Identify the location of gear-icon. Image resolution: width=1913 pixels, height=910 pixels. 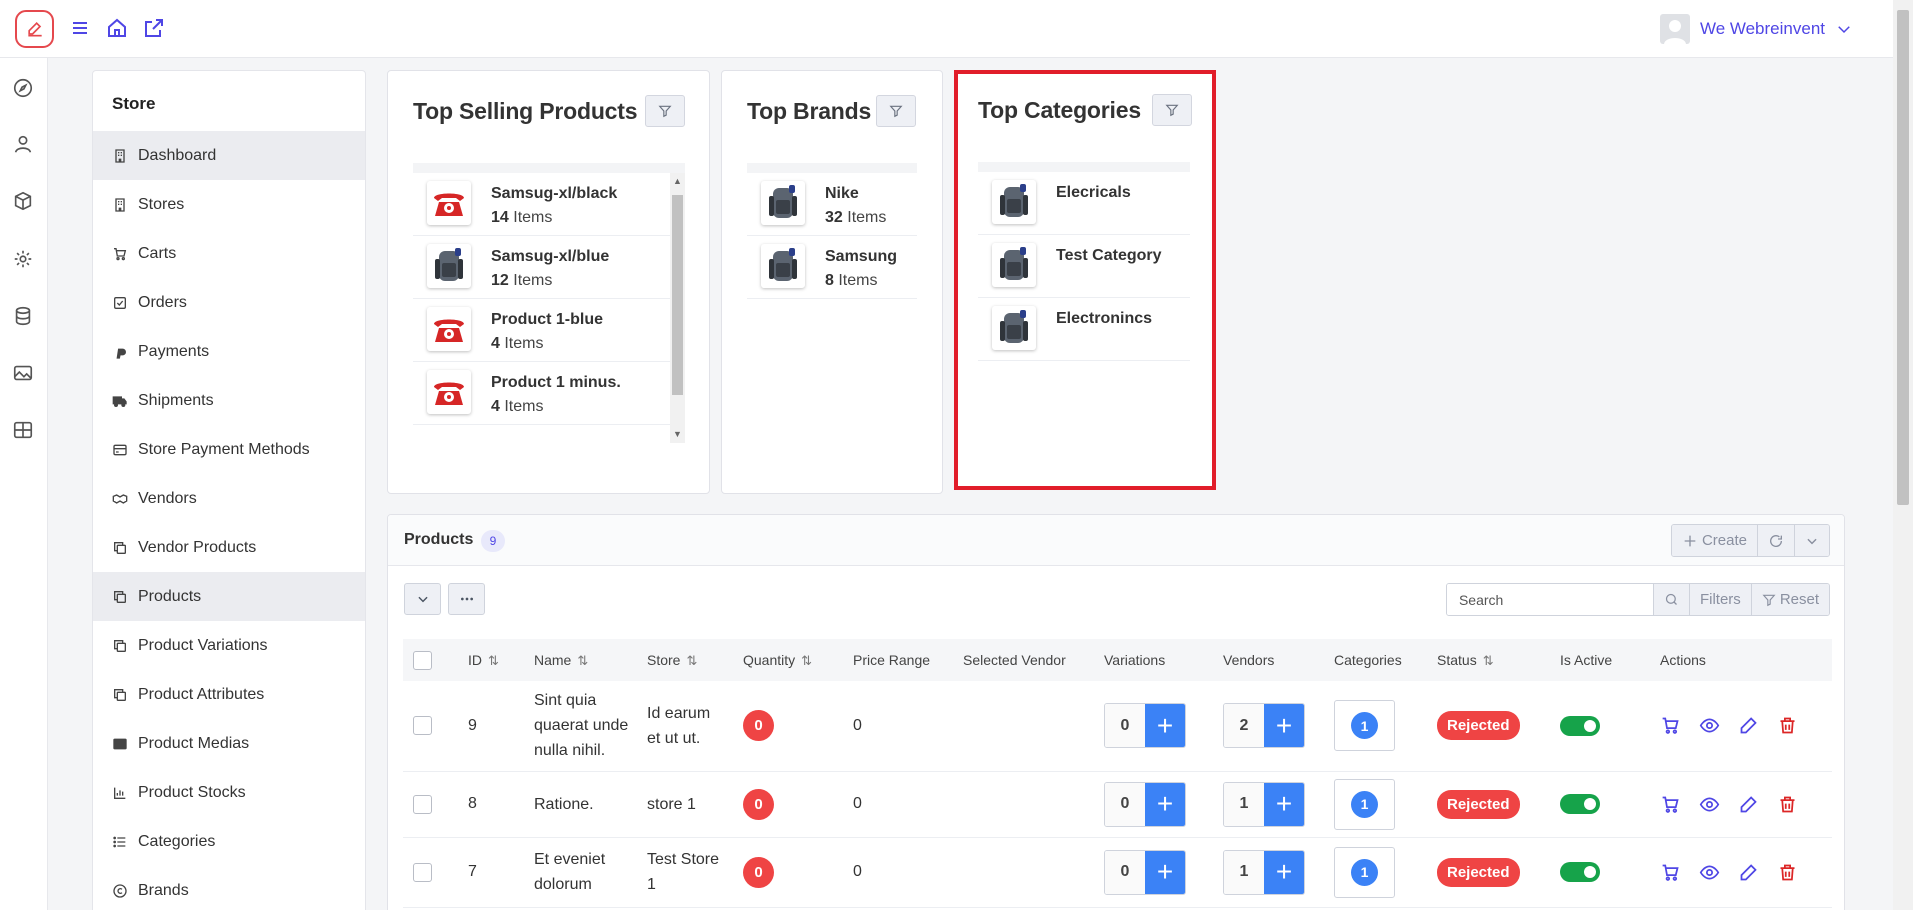
(23, 259).